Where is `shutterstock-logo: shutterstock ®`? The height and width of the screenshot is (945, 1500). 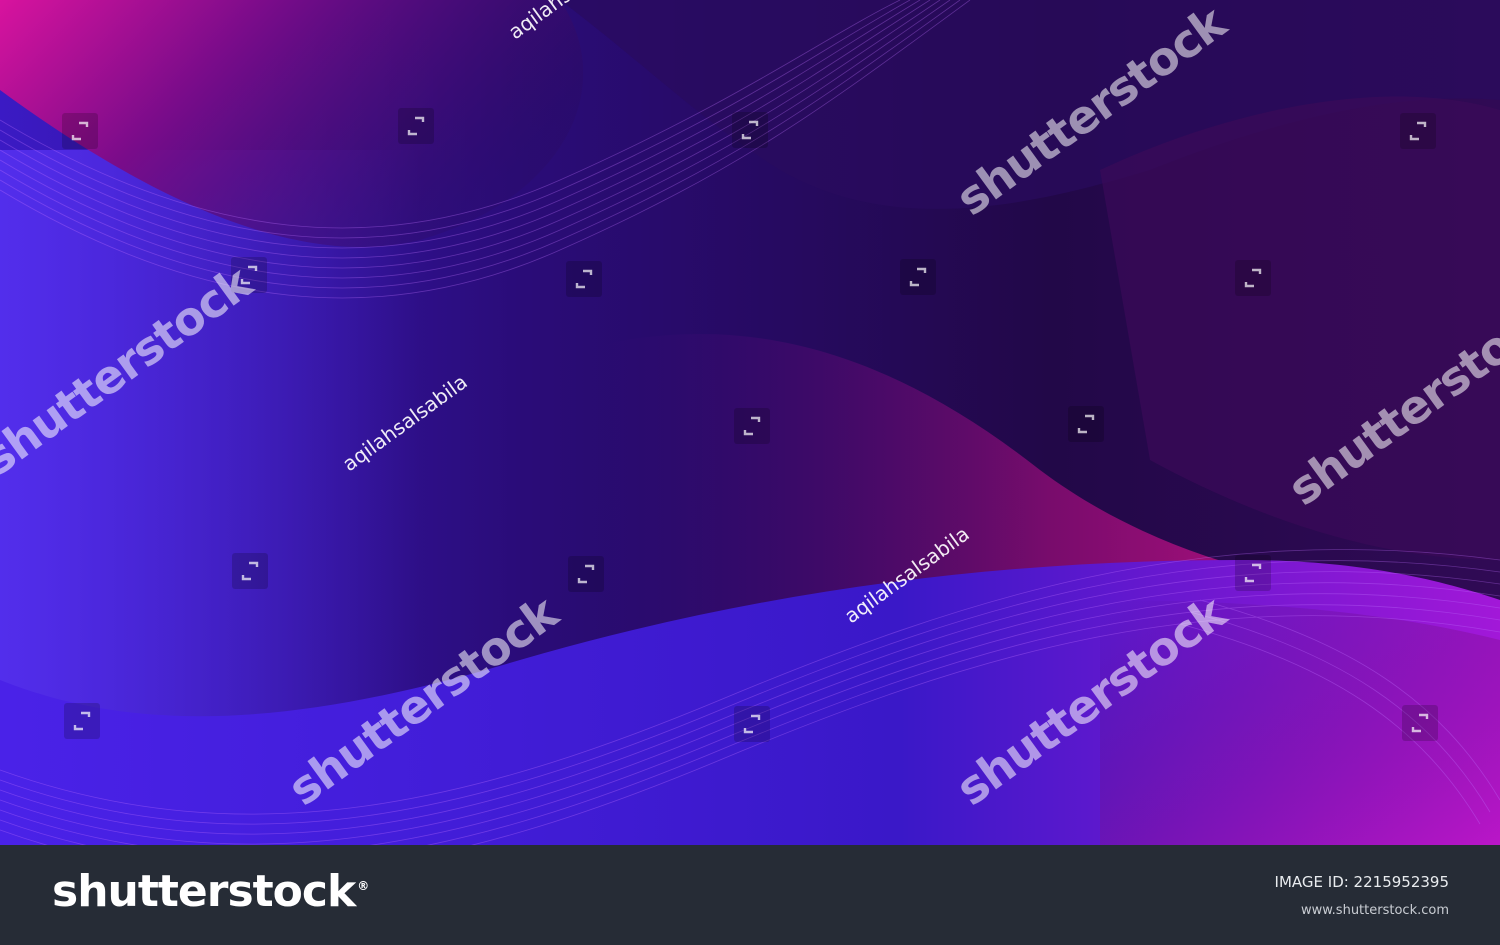 shutterstock-logo: shutterstock ® is located at coordinates (210, 891).